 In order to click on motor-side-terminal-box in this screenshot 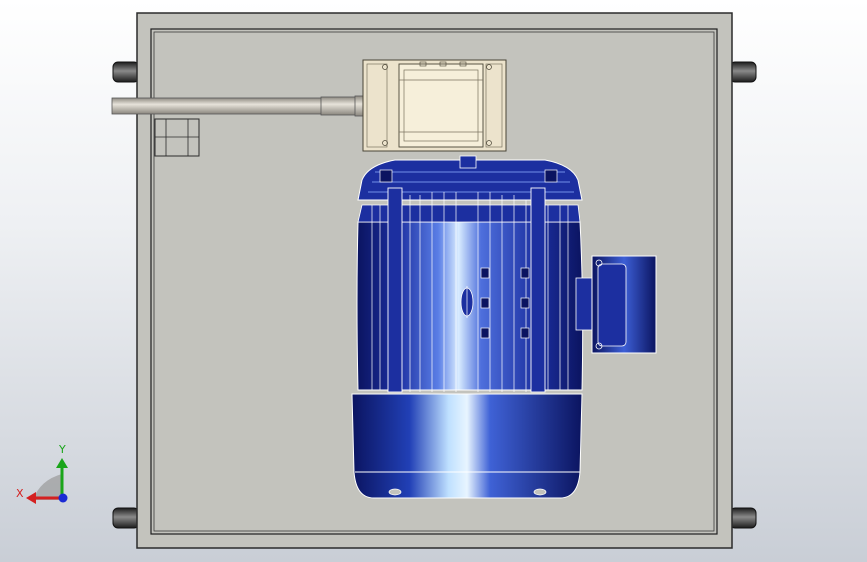, I will do `click(624, 304)`.